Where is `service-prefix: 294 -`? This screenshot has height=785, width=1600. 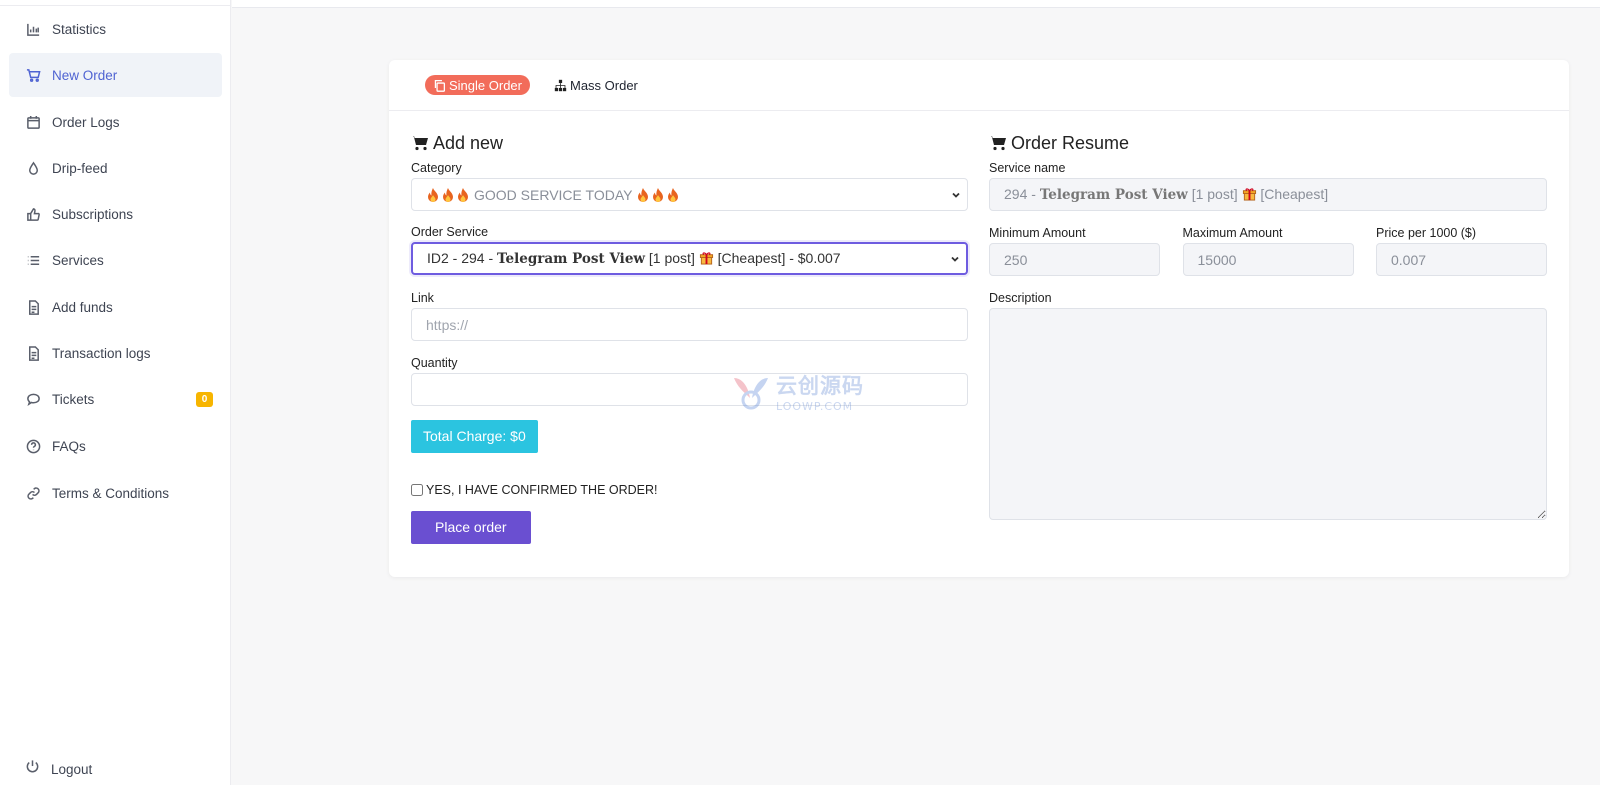 service-prefix: 294 - is located at coordinates (1022, 194).